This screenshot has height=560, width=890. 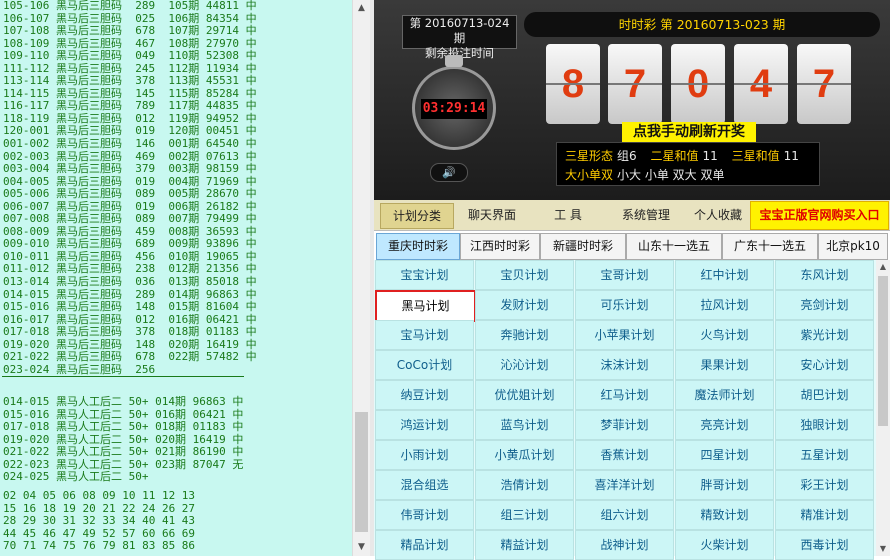 What do you see at coordinates (418, 246) in the screenshot?
I see `tab-chongqing-ssc: 重庆时时彩` at bounding box center [418, 246].